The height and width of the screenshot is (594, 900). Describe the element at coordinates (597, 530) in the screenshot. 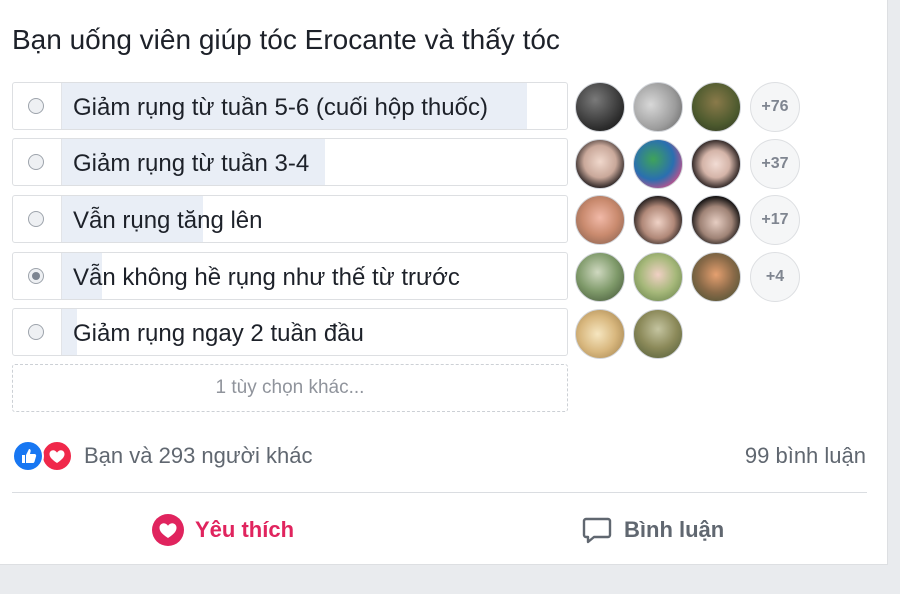

I see `comment-icon` at that location.